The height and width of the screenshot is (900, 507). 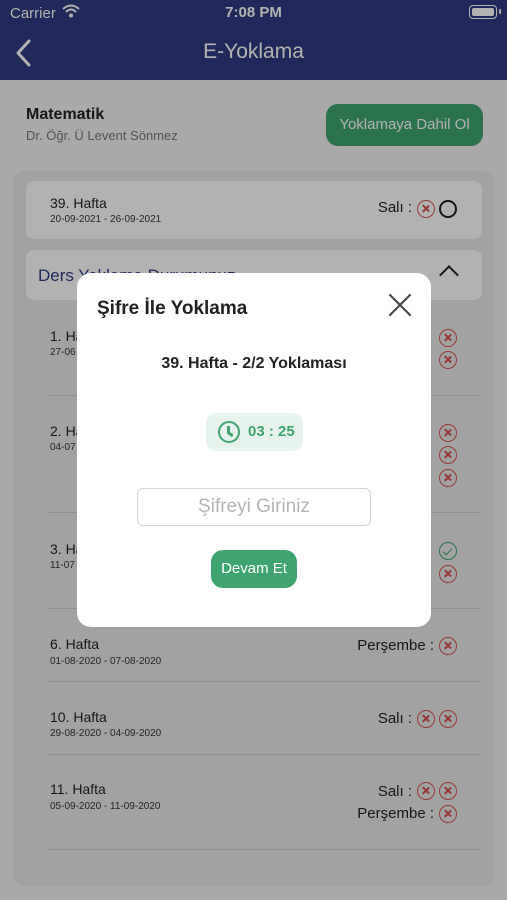 What do you see at coordinates (172, 308) in the screenshot?
I see `modal-title: Şifre İle Yoklama` at bounding box center [172, 308].